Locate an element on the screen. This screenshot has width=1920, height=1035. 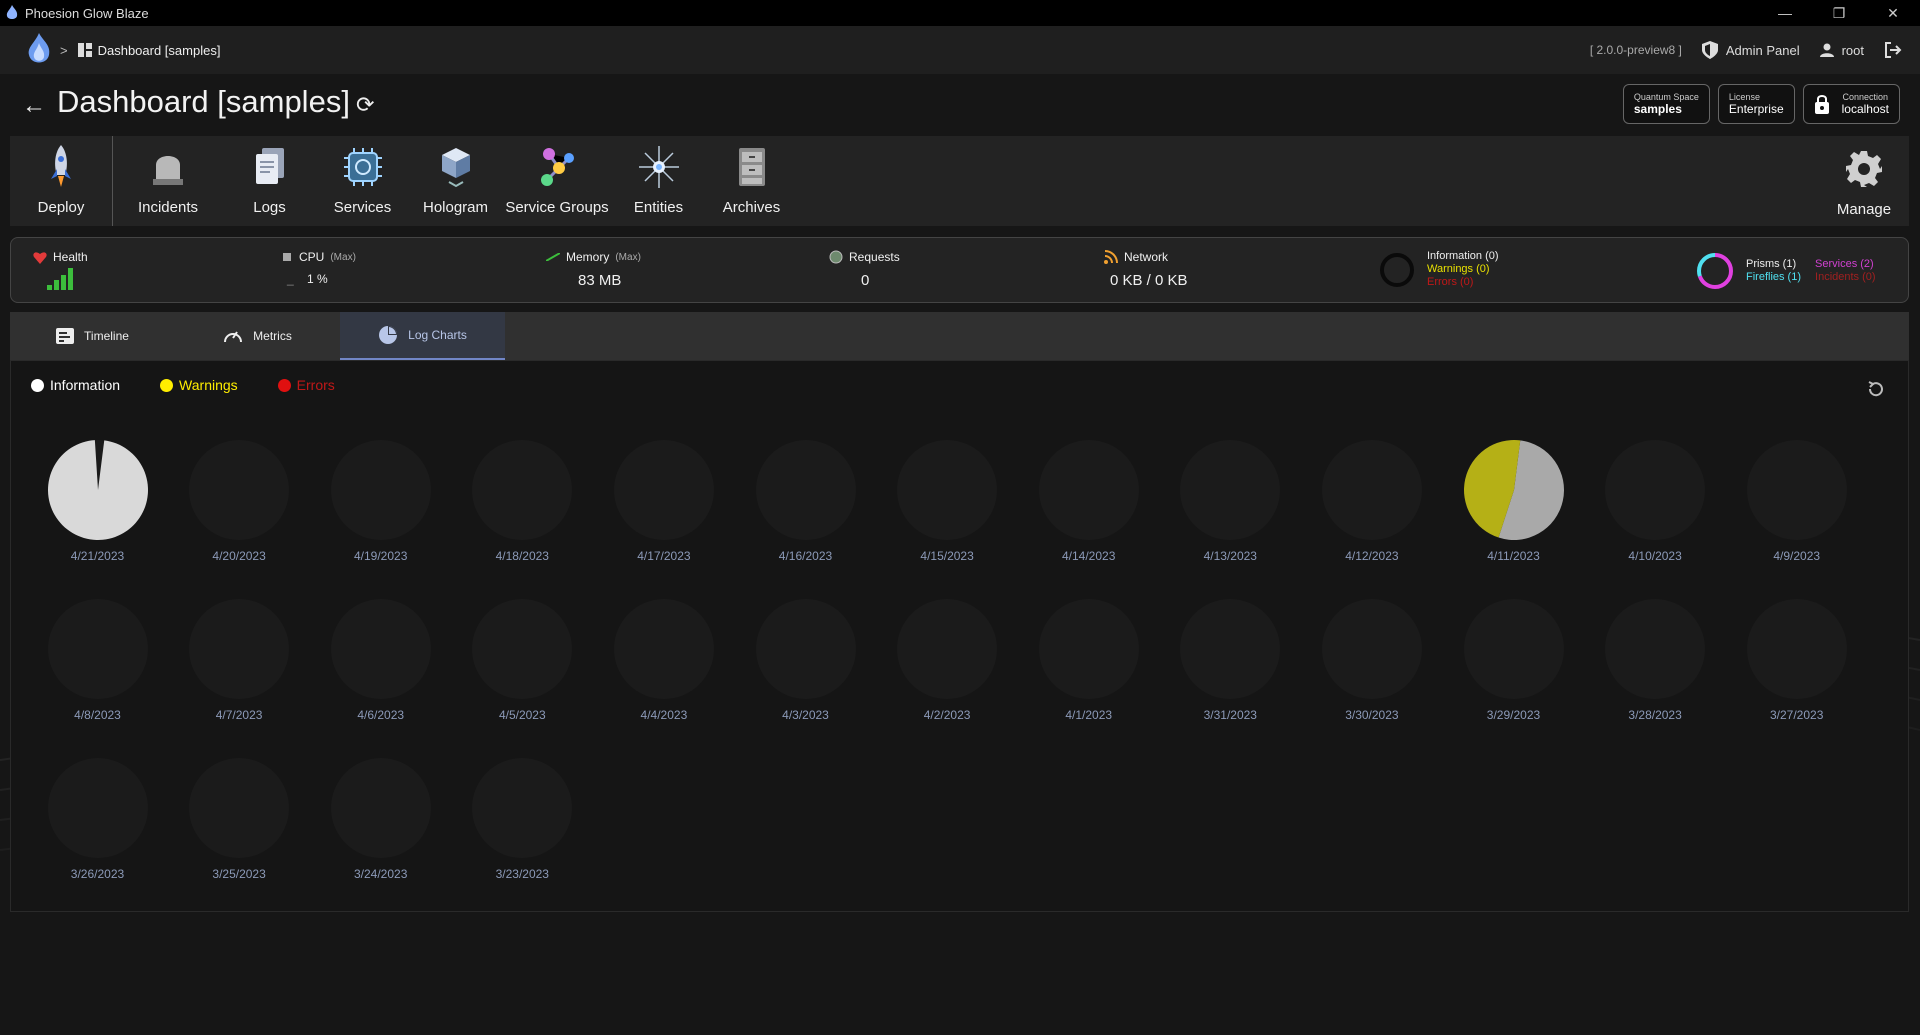
pie-chart: 4/16/2023 is located at coordinates (805, 501).